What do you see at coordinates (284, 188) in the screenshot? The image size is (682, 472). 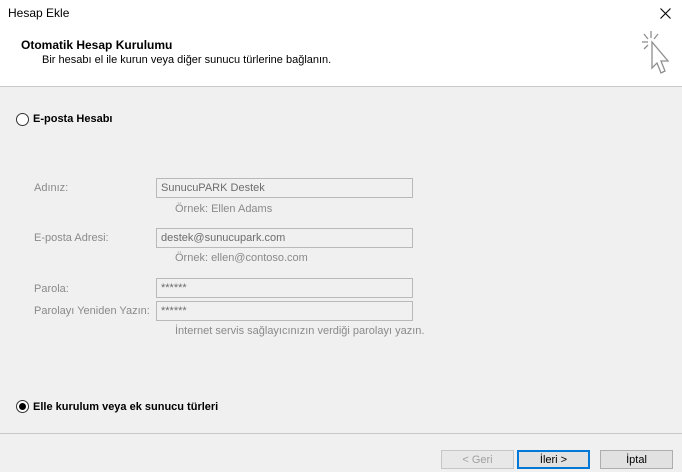 I see `name-field: SunucuPARK Destek` at bounding box center [284, 188].